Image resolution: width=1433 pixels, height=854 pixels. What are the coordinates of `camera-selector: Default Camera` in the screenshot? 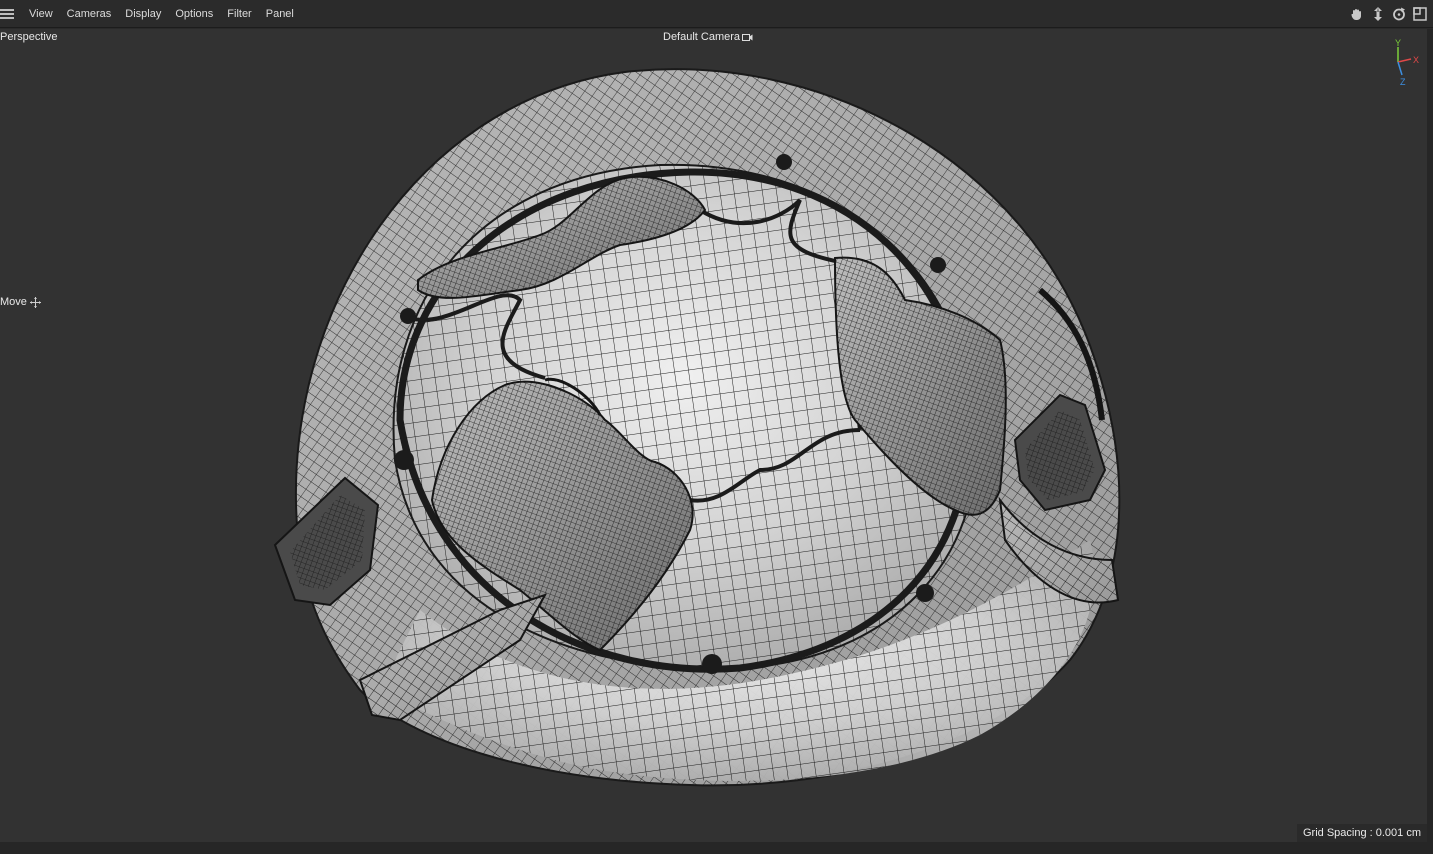 It's located at (708, 37).